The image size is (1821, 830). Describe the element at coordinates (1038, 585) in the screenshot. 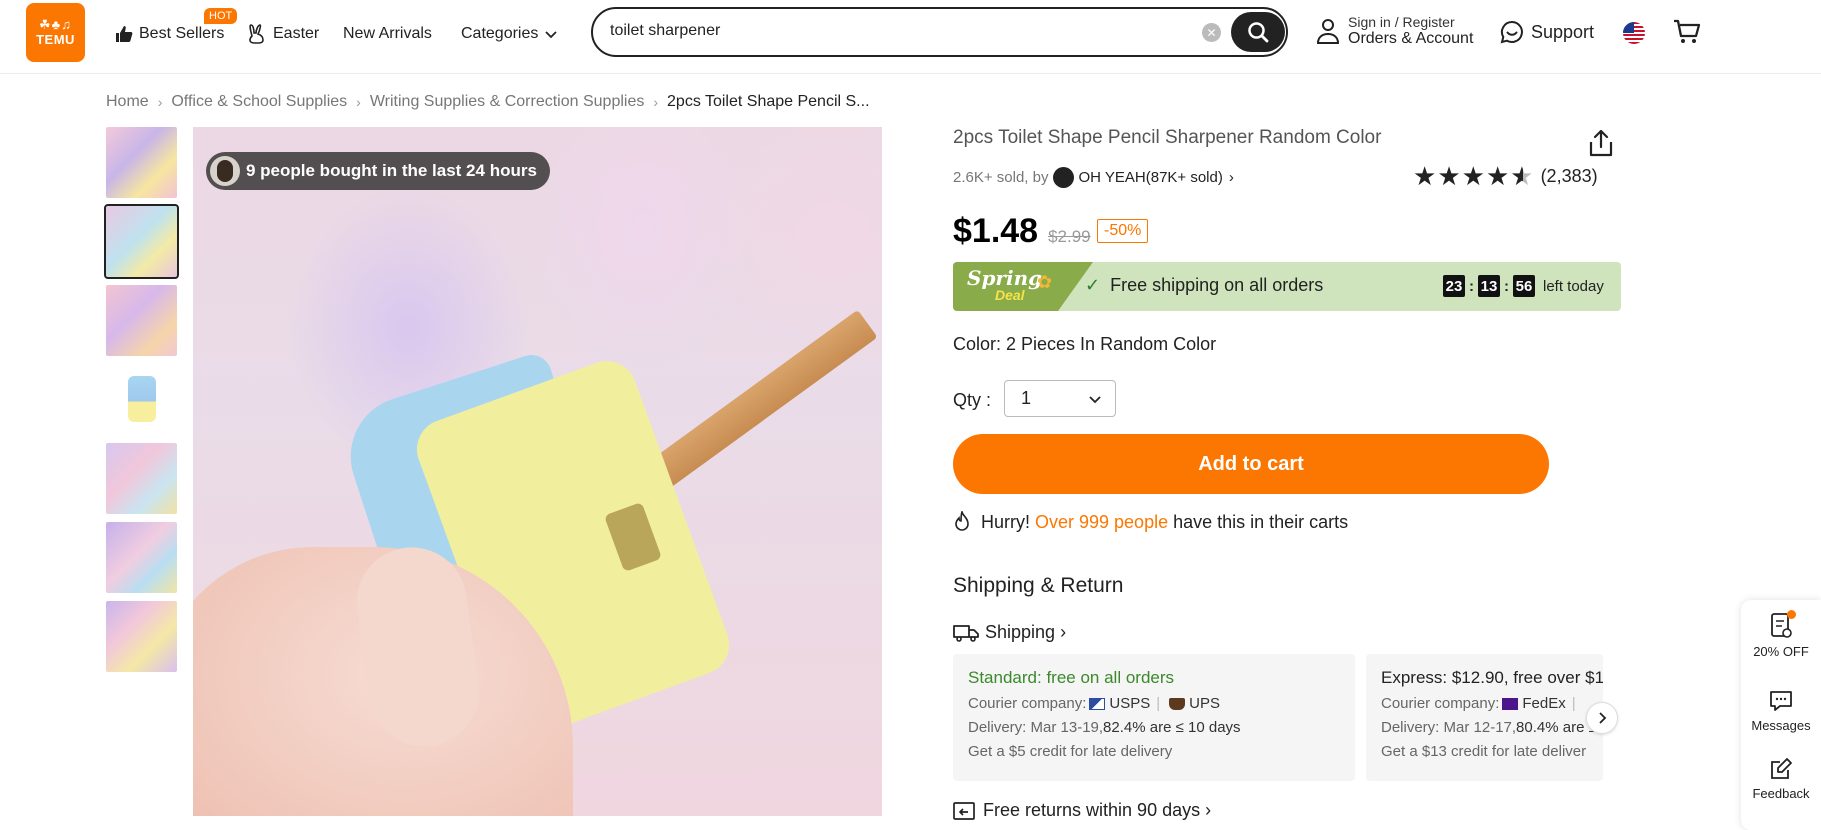

I see `shipping-return-heading: Shipping & Return` at that location.